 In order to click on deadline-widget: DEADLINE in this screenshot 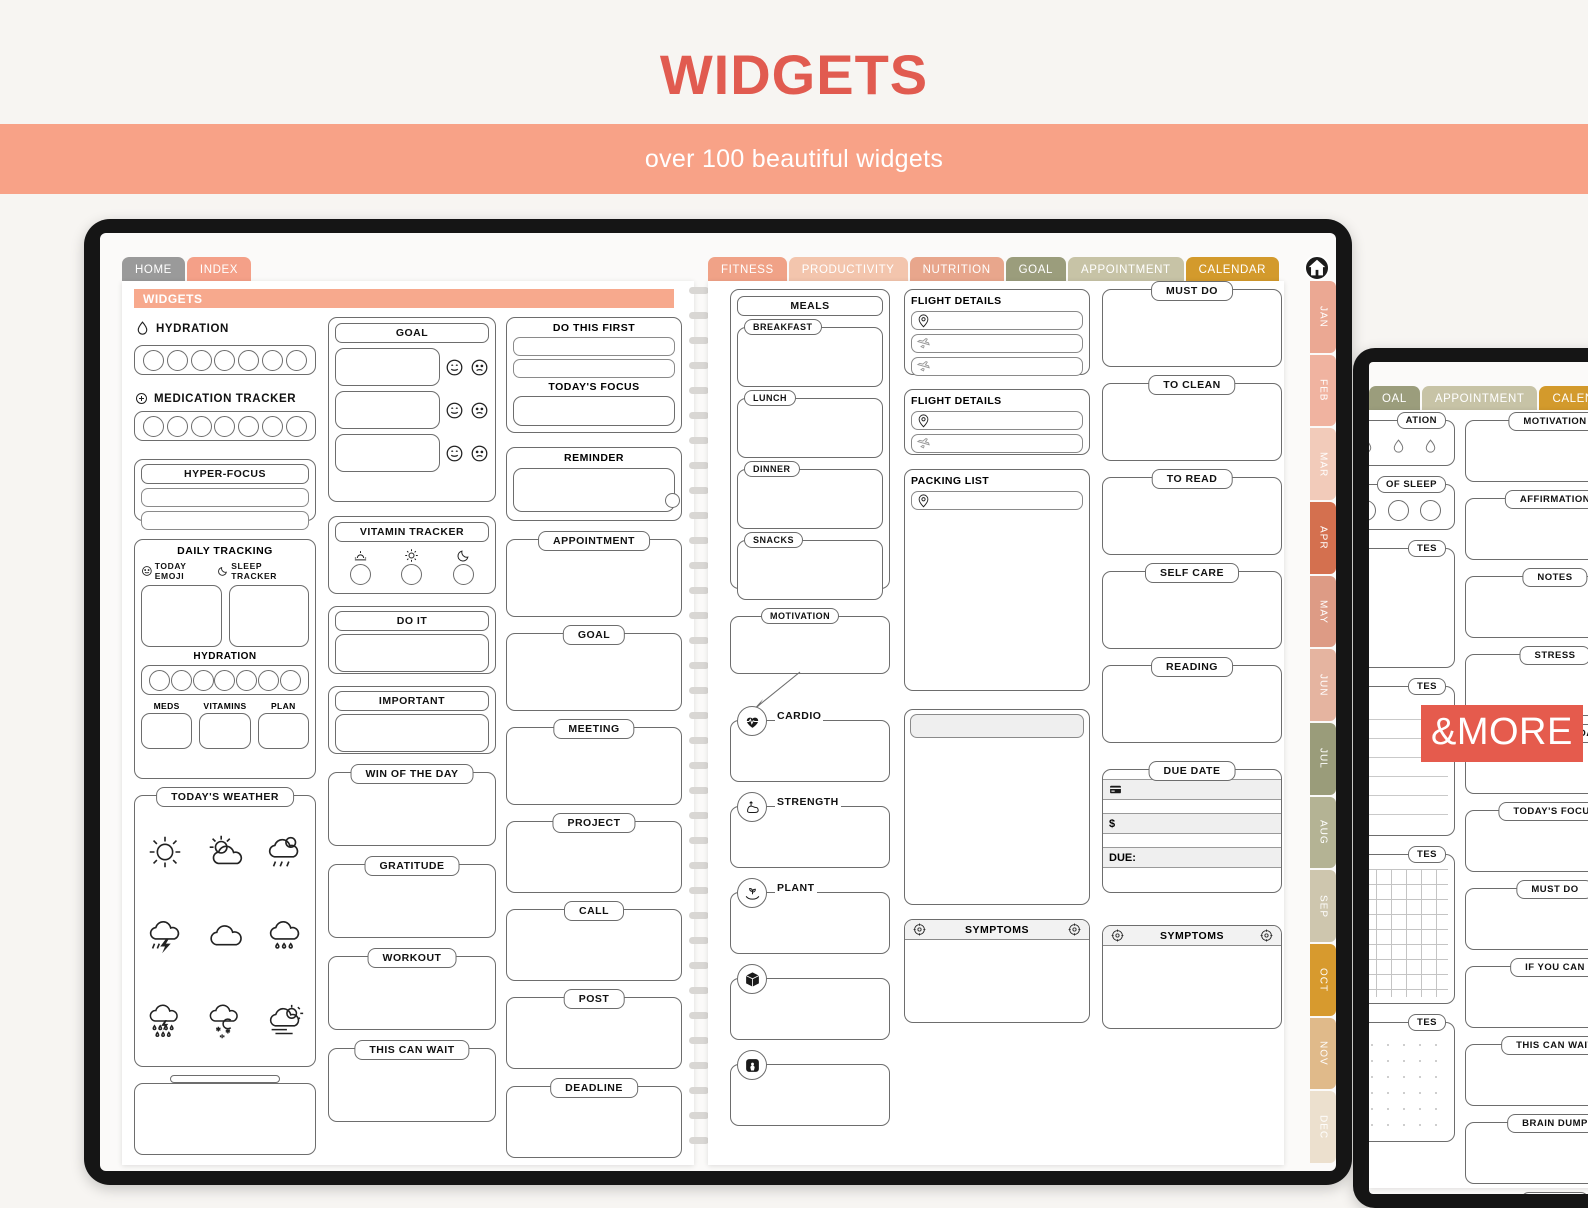, I will do `click(594, 1118)`.